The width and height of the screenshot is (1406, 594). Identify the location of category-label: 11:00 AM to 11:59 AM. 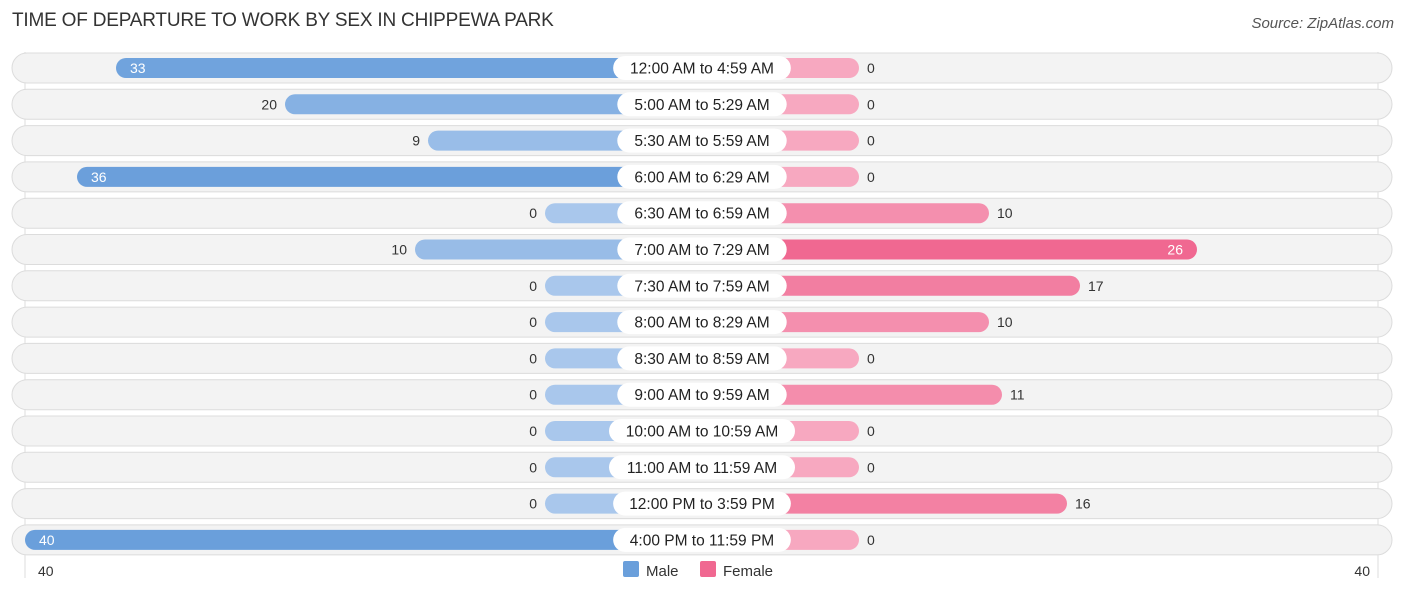
(702, 468).